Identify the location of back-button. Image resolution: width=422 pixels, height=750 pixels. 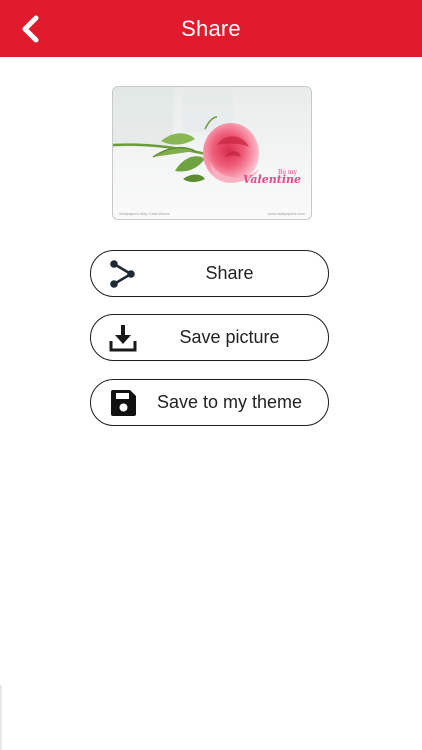
(30, 29).